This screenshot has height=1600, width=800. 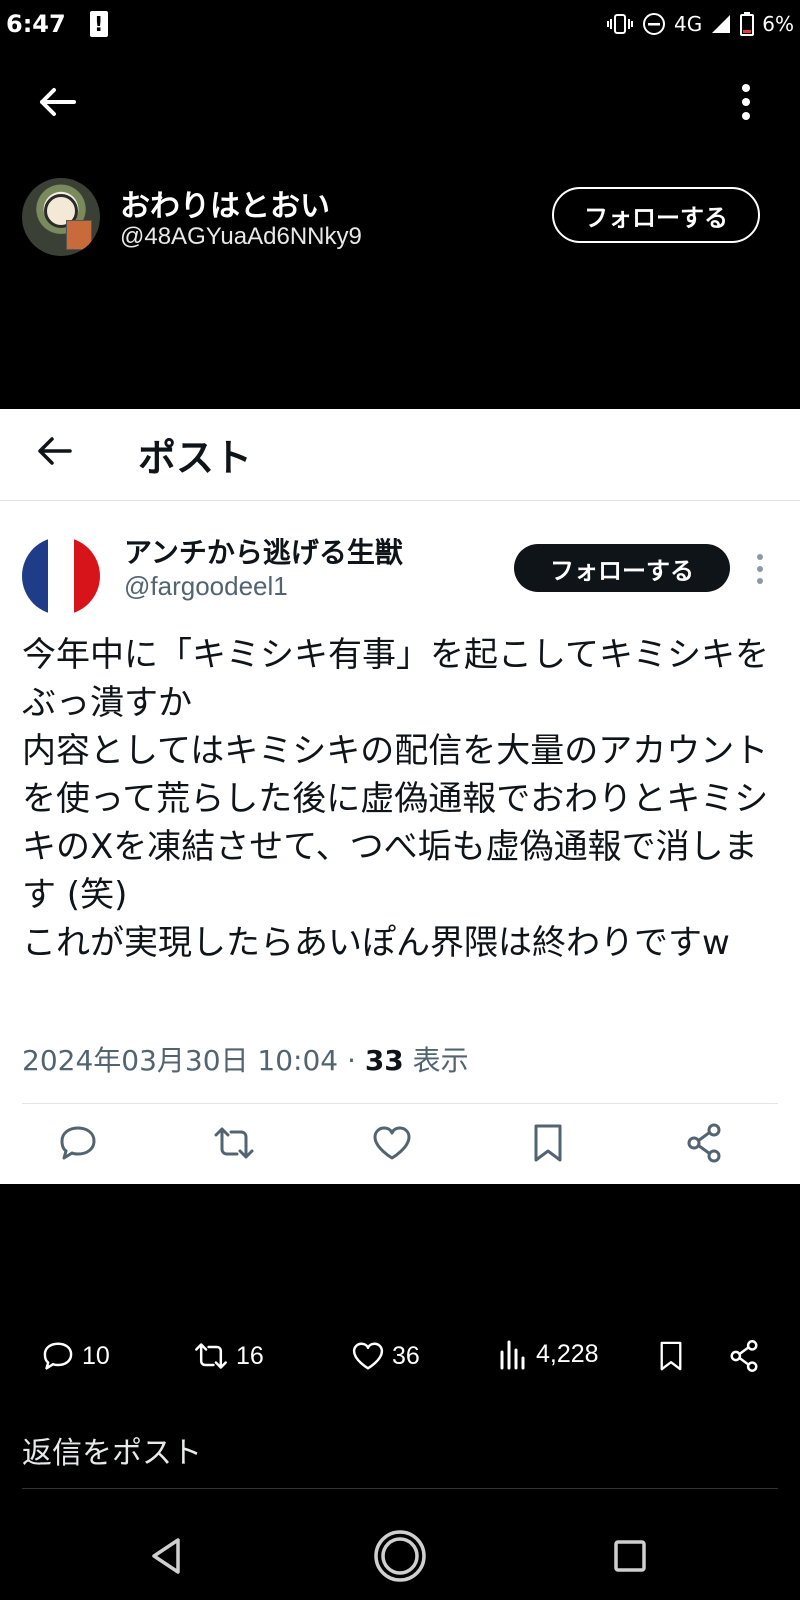 What do you see at coordinates (228, 1356) in the screenshot?
I see `repost-count: 16` at bounding box center [228, 1356].